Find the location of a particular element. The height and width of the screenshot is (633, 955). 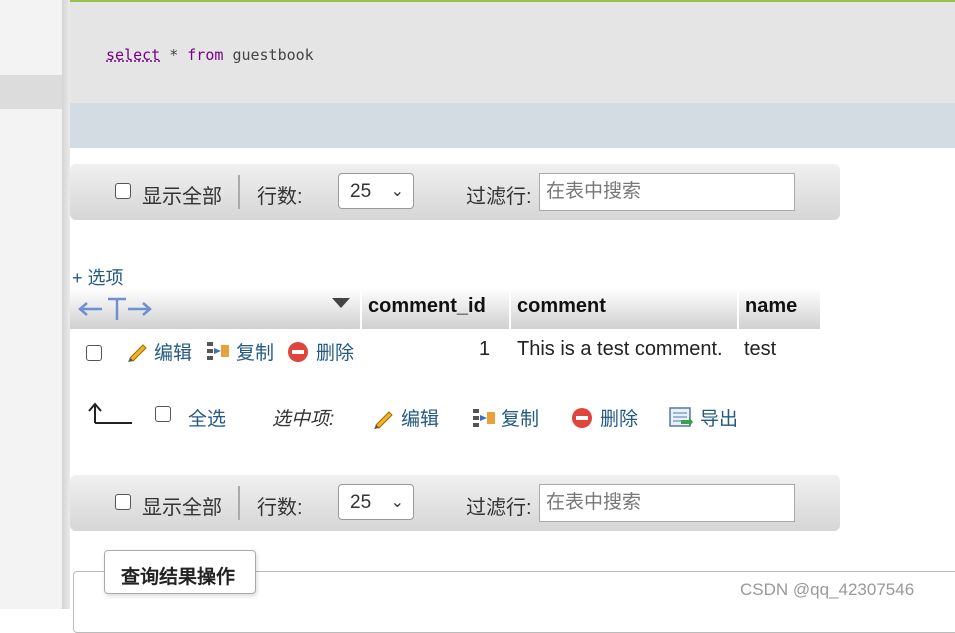

arrow-up-corner-icon is located at coordinates (110, 413).